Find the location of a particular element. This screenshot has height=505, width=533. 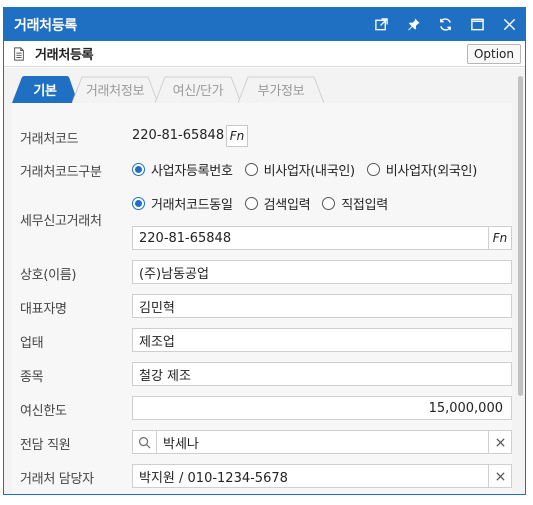

radio-non-business-domestic: 비사업자(내국인) is located at coordinates (299, 169).